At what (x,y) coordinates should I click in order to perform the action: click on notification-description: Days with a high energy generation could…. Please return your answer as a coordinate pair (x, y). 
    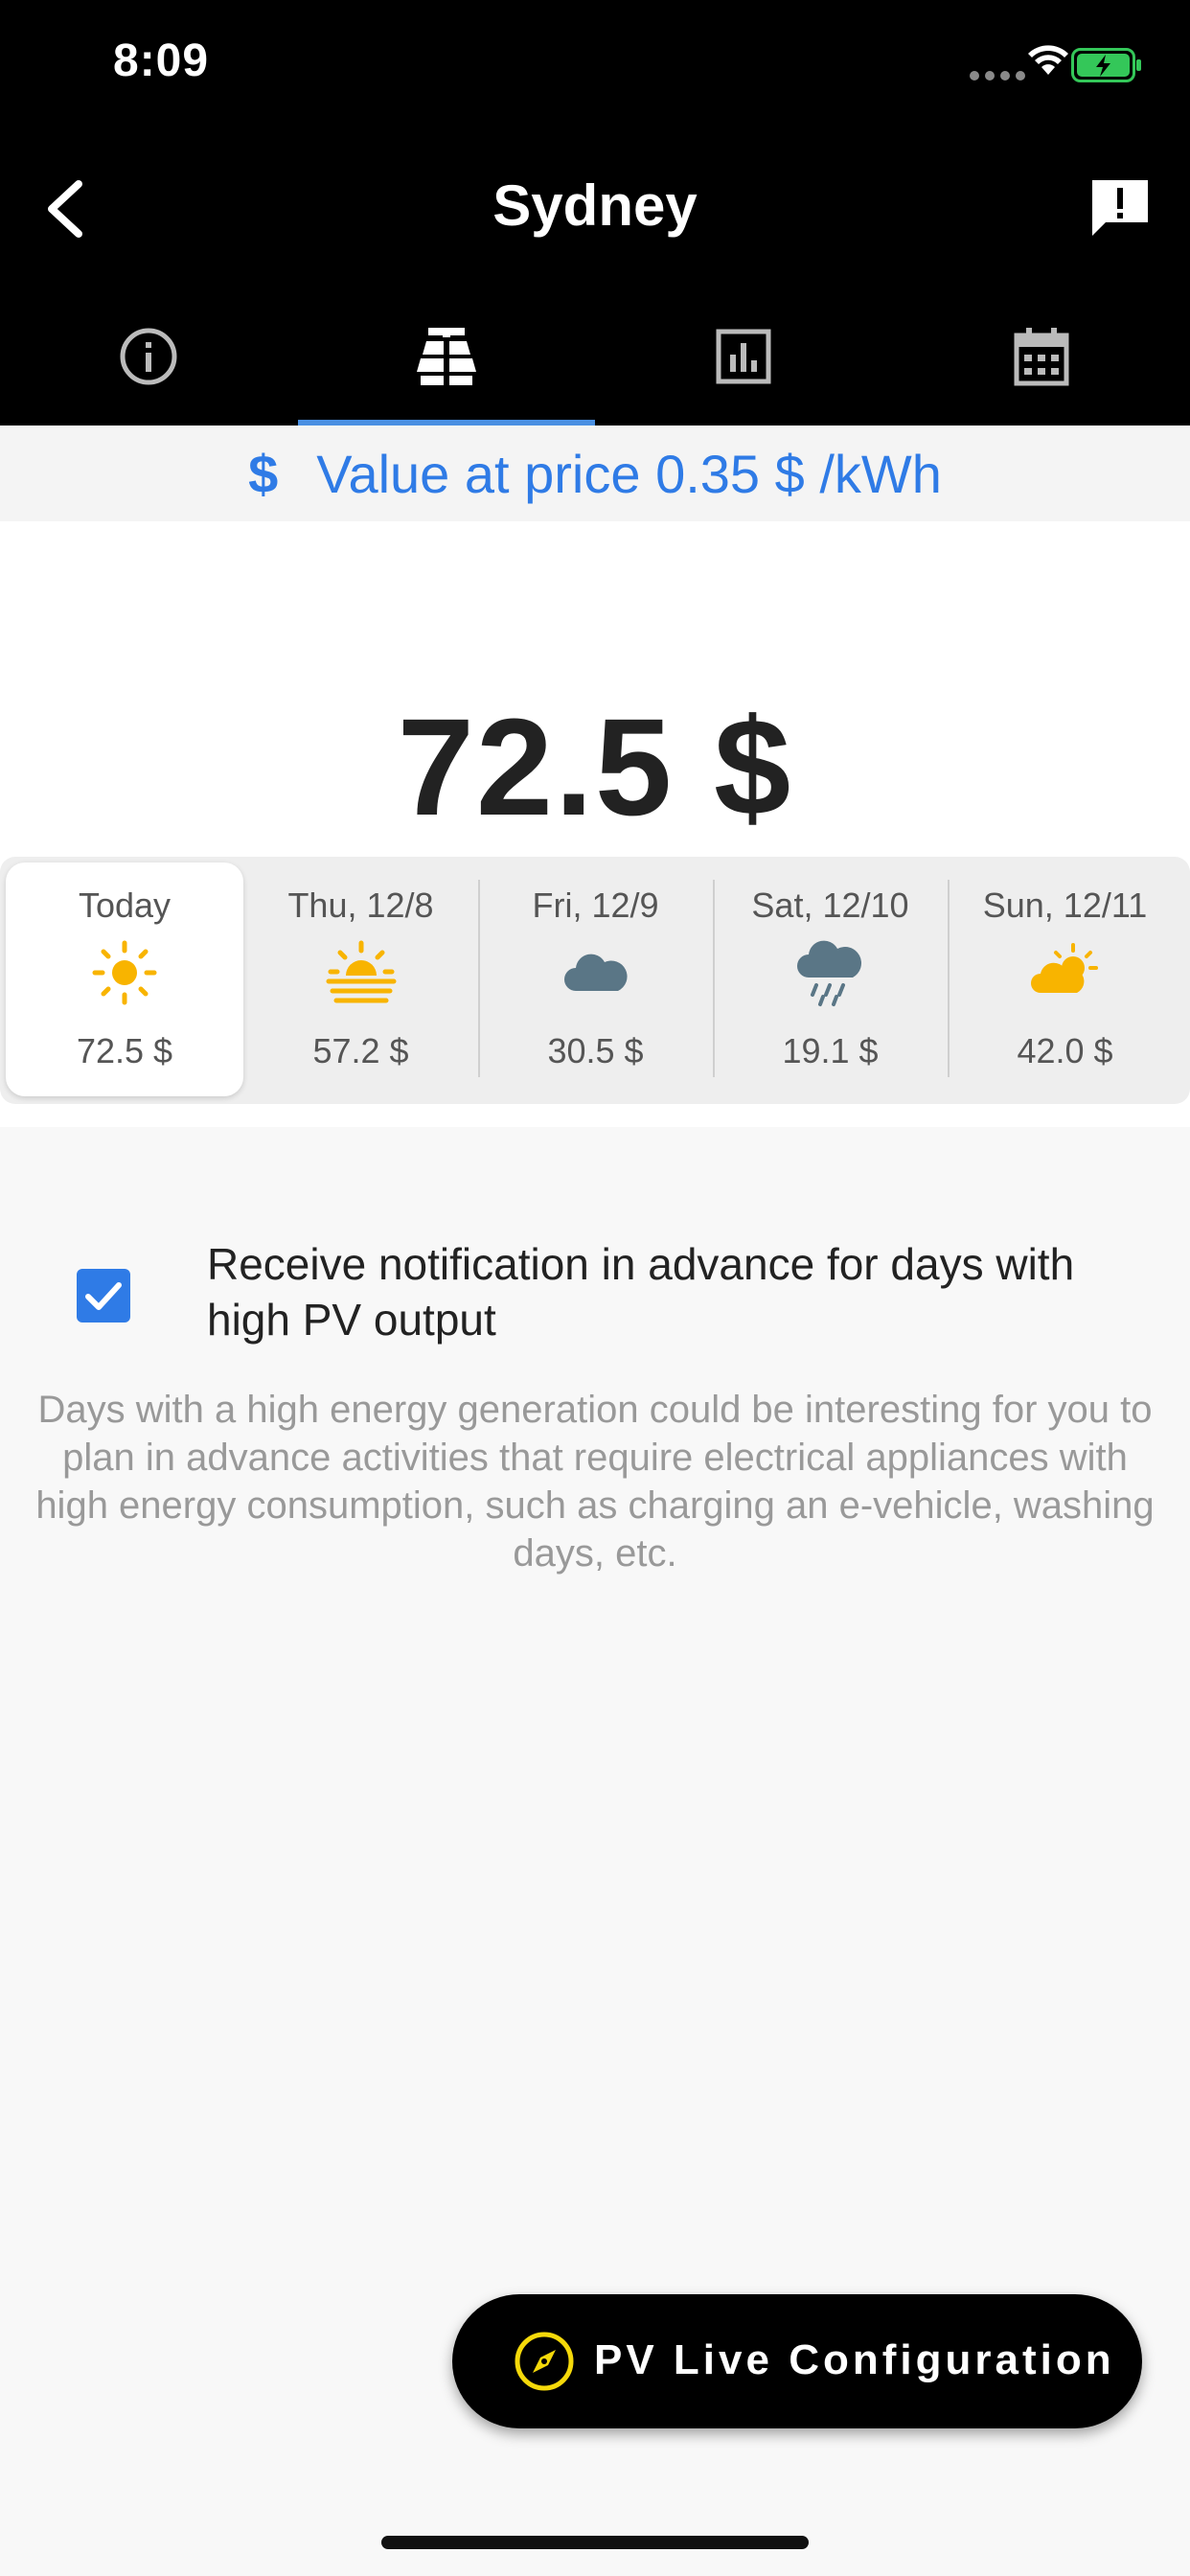
    Looking at the image, I should click on (595, 1482).